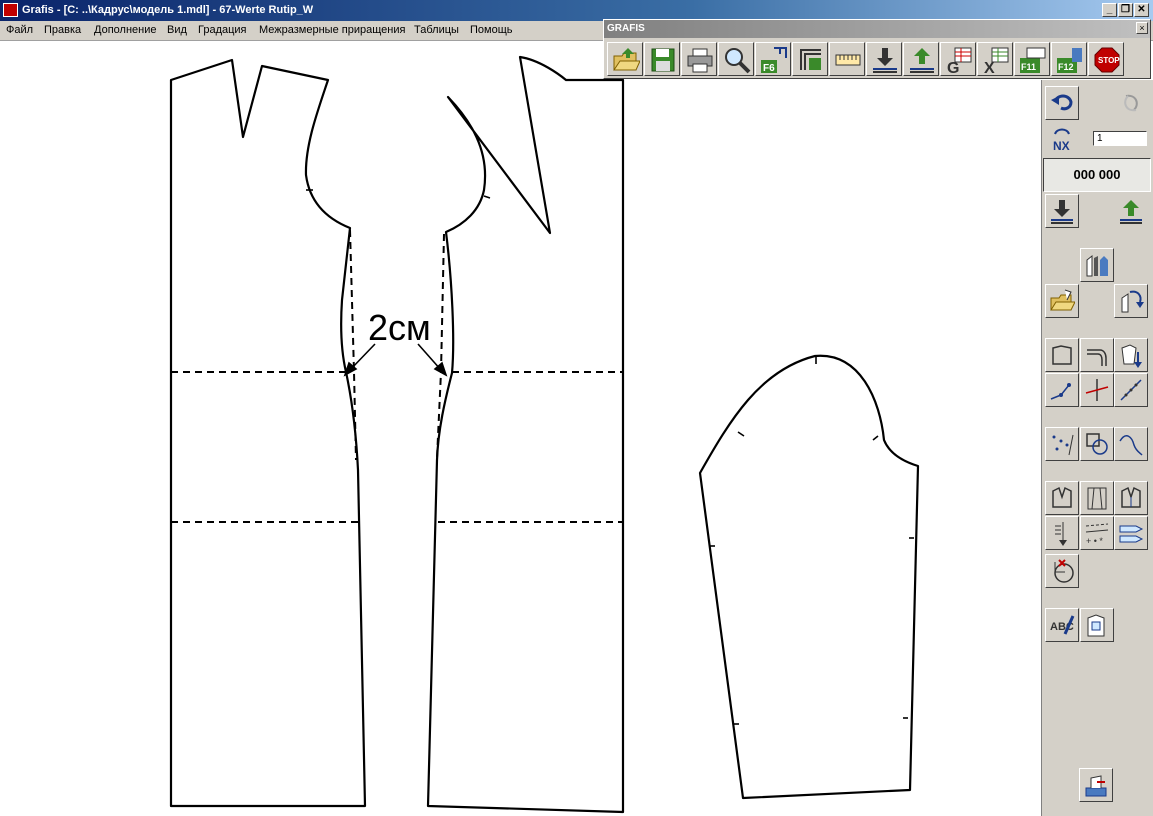 This screenshot has height=816, width=1153. Describe the element at coordinates (62, 30) in the screenshot. I see `menu-edit: Правка` at that location.